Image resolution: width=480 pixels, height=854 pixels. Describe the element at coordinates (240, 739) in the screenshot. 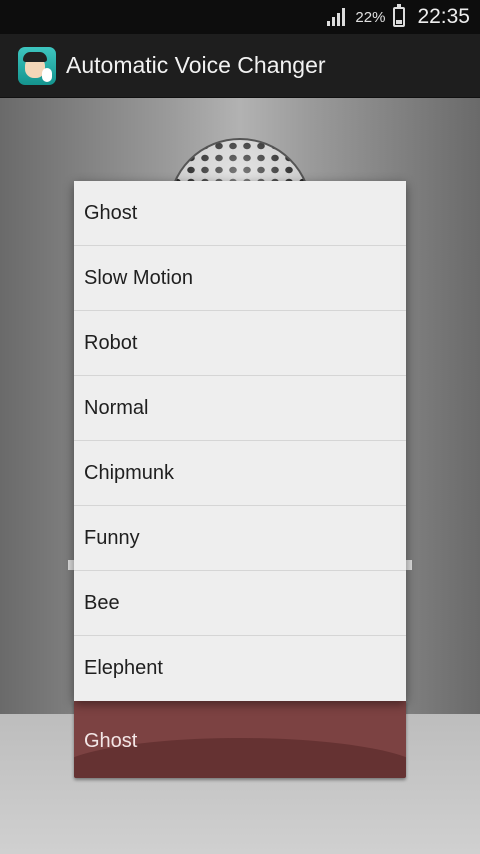

I see `voice-spinner: Ghost` at that location.